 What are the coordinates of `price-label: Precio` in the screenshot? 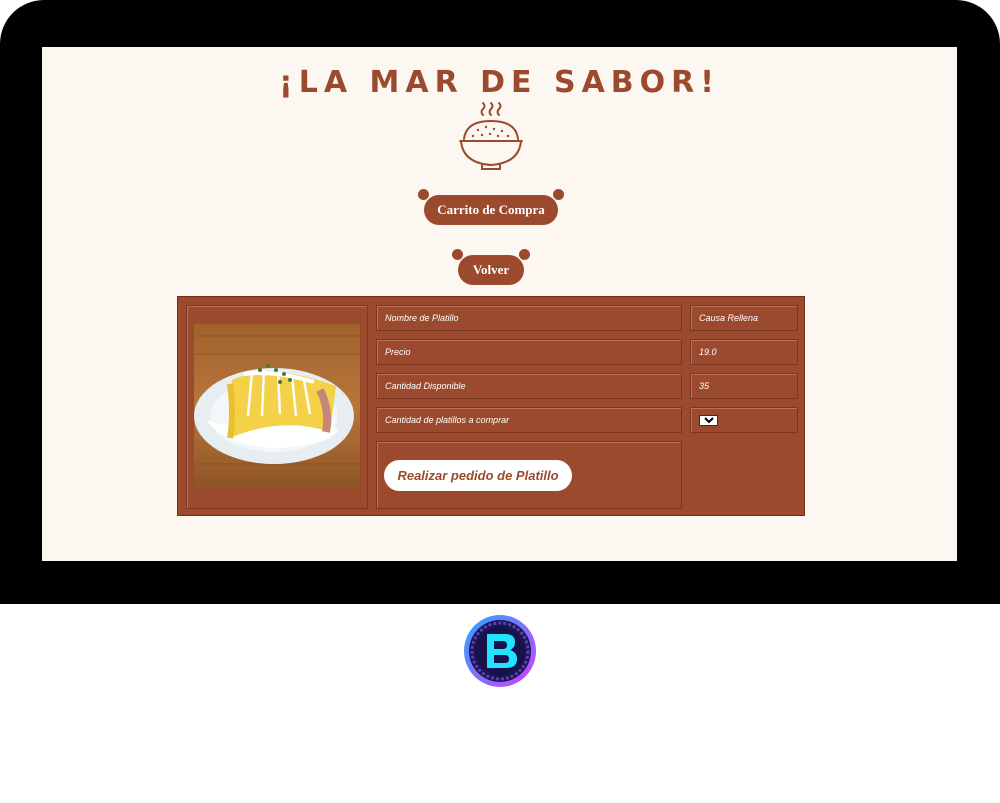 It's located at (529, 352).